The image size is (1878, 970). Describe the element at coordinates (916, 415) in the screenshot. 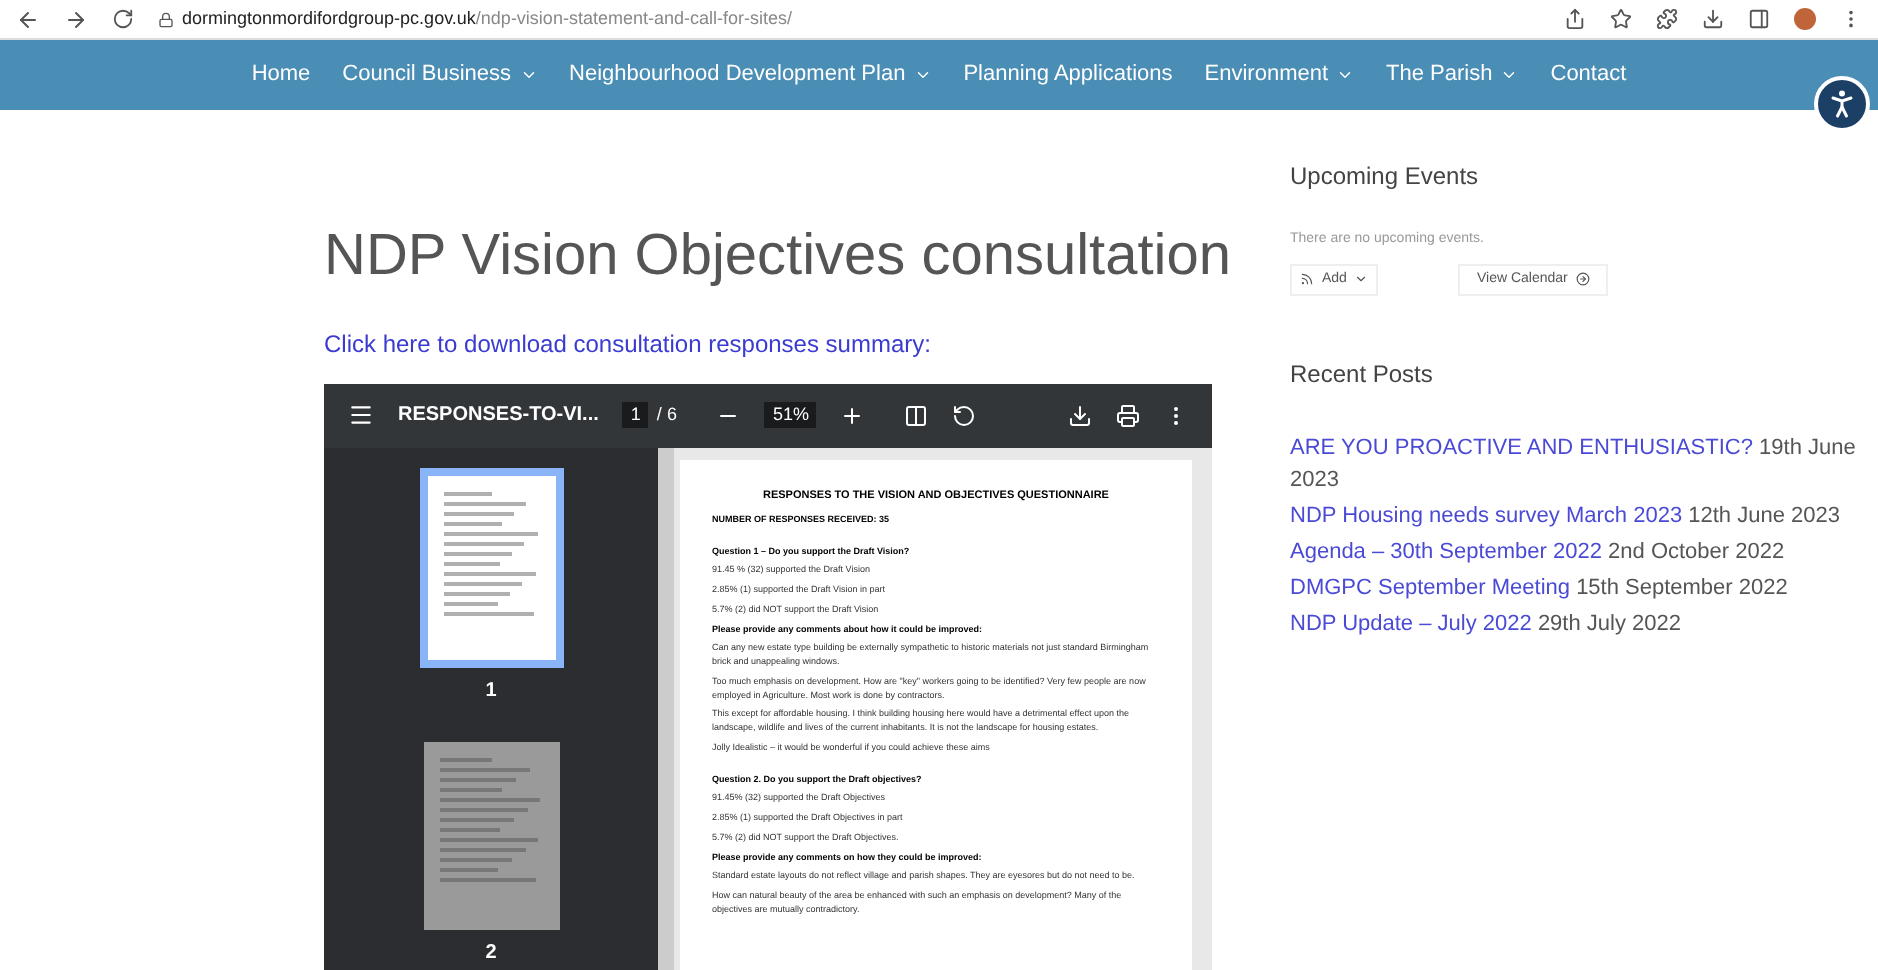

I see `fit-page-icon` at that location.